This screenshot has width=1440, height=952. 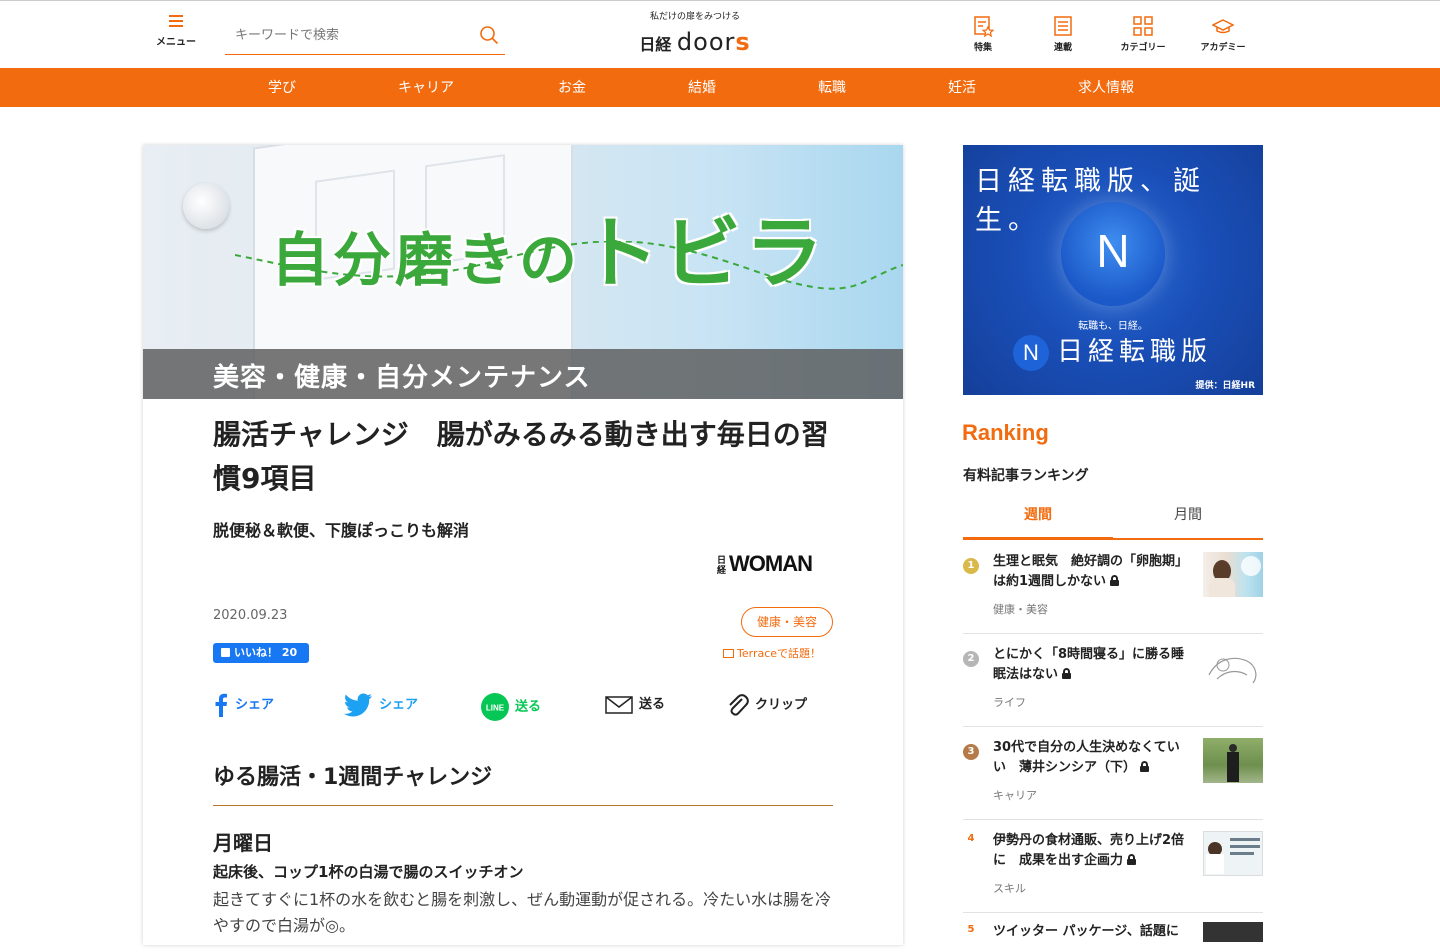 I want to click on line-icon: LINE, so click(x=495, y=707).